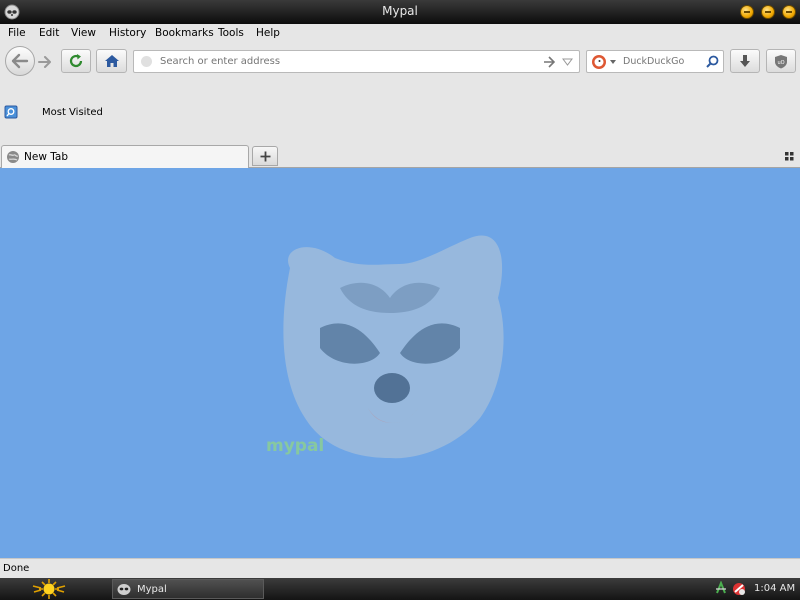  Describe the element at coordinates (11, 112) in the screenshot. I see `bookmark-folder-icon` at that location.